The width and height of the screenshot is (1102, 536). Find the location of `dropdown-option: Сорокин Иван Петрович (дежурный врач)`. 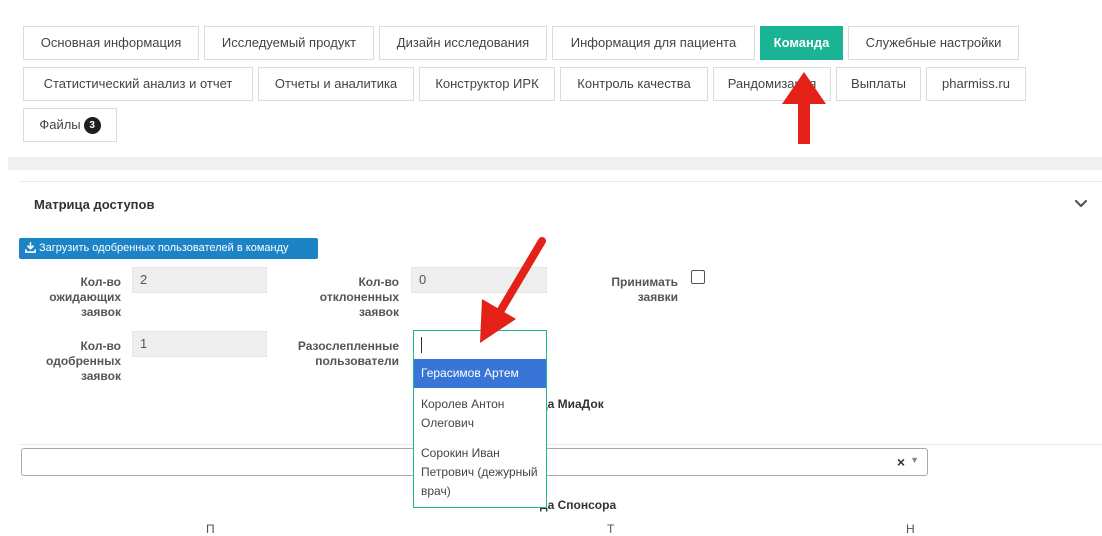

dropdown-option: Сорокин Иван Петрович (дежурный врач) is located at coordinates (480, 474).